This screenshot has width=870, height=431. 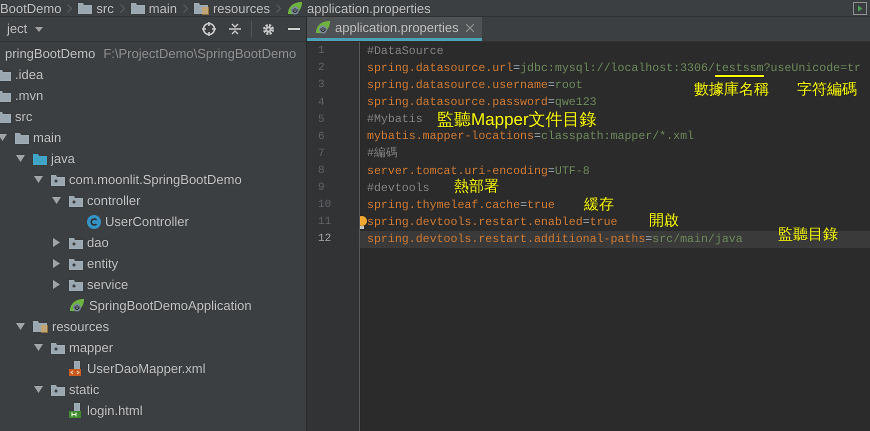 I want to click on tree-item: controller, so click(x=113, y=200).